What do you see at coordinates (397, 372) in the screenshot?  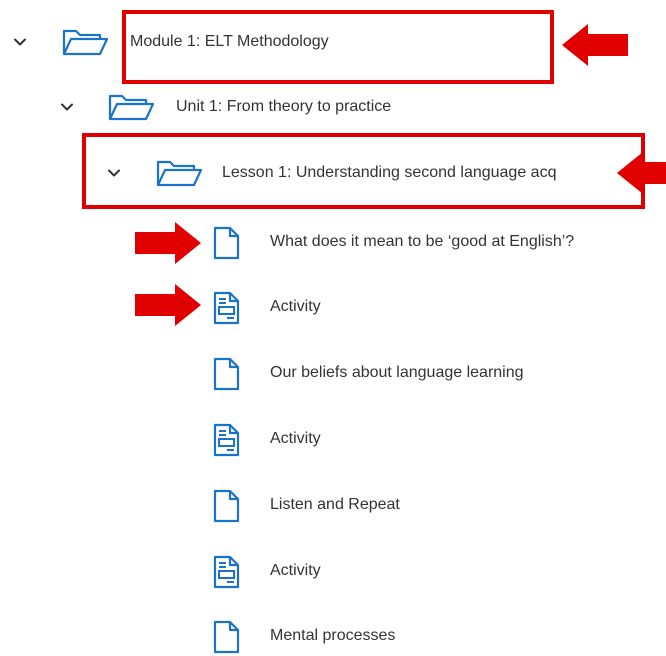 I see `item-label: Our beliefs about language learning` at bounding box center [397, 372].